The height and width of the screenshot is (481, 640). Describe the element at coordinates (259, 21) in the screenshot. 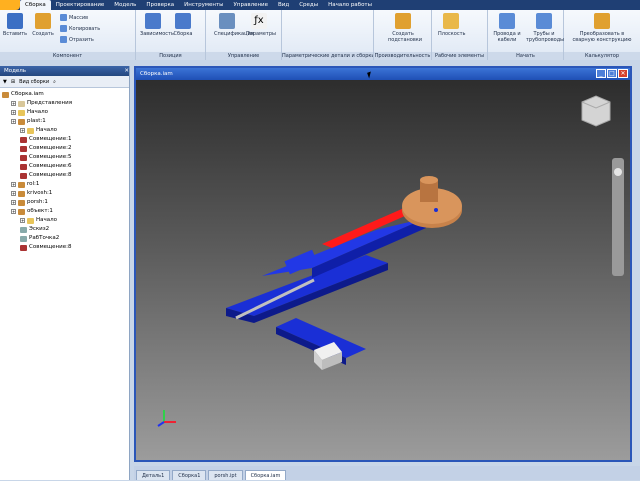

I see `fx-icon: ƒx` at that location.